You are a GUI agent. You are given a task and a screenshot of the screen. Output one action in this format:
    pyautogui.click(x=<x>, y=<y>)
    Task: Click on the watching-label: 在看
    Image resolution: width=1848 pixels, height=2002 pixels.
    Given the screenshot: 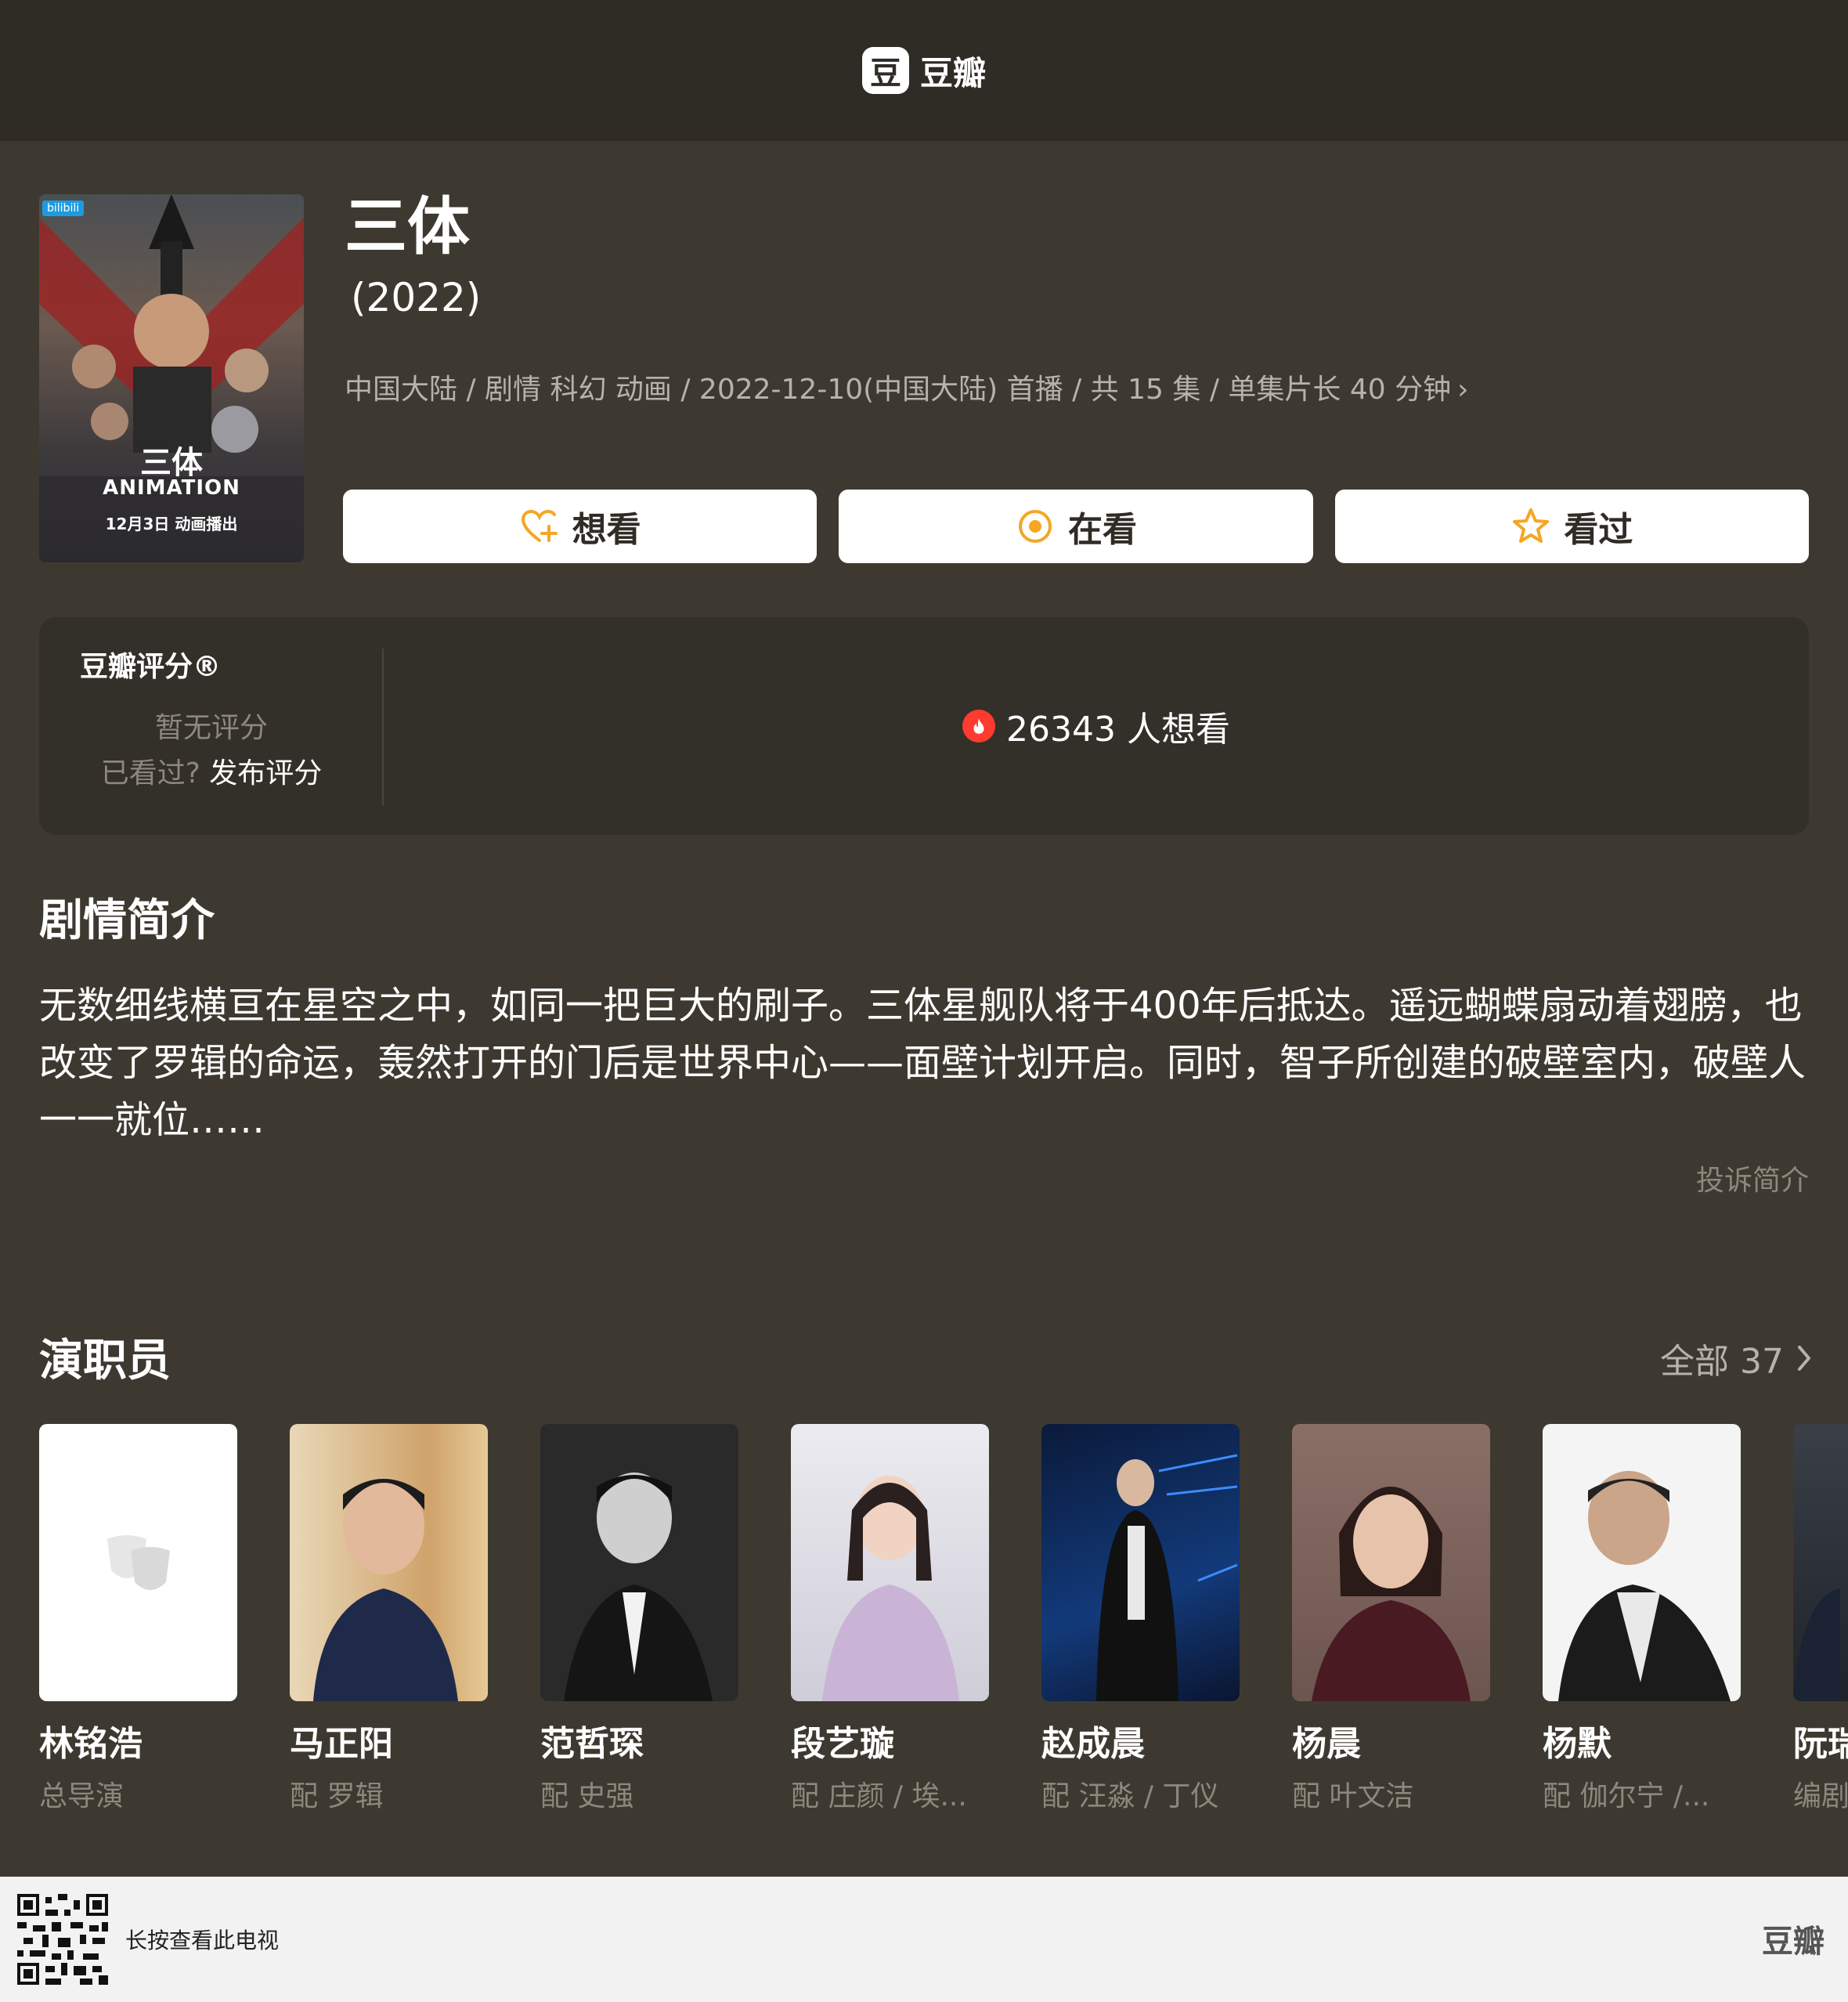 What is the action you would take?
    pyautogui.click(x=1102, y=530)
    